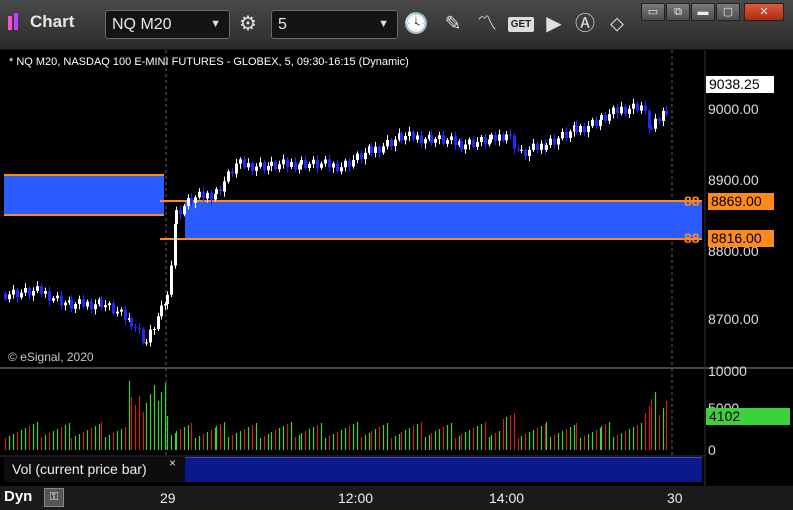 The image size is (793, 510). Describe the element at coordinates (94, 469) in the screenshot. I see `volume-study-label: Vol (current price bar)` at that location.